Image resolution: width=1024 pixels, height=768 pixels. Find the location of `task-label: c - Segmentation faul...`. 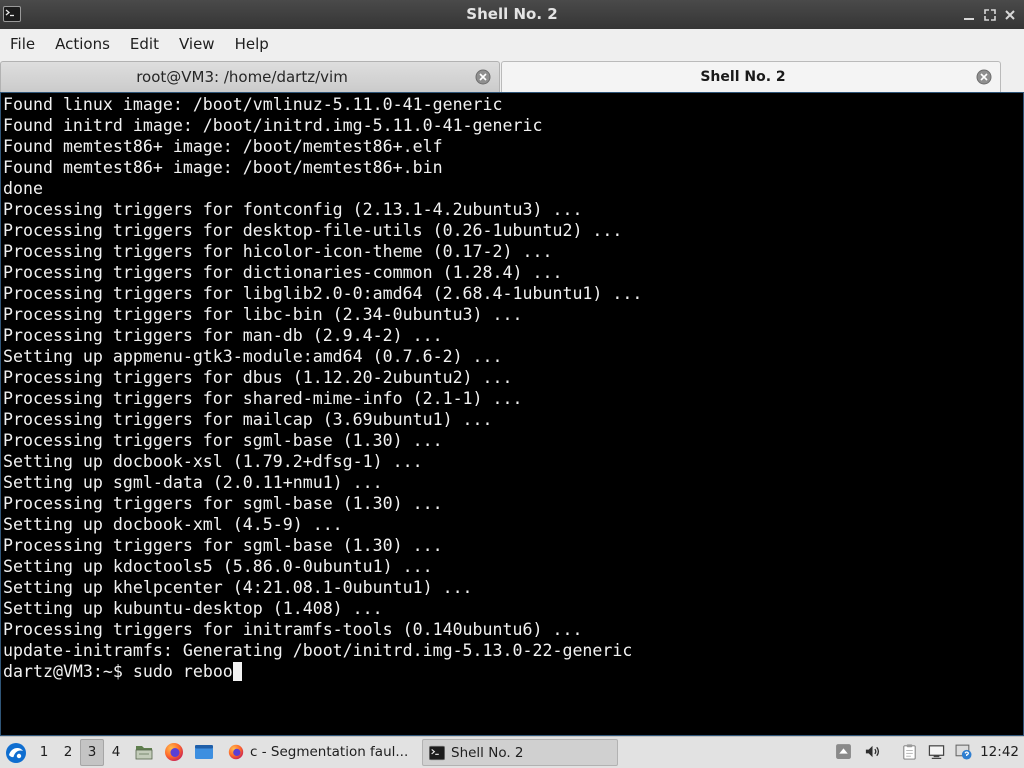

task-label: c - Segmentation faul... is located at coordinates (329, 752).